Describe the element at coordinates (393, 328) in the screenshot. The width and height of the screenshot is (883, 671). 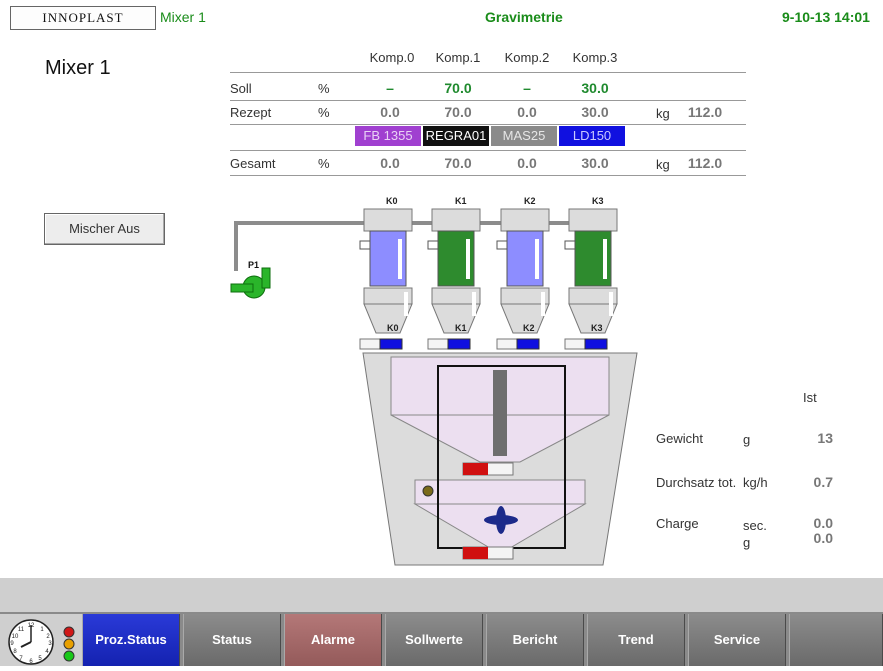
I see `valve-label-k0: K0` at that location.